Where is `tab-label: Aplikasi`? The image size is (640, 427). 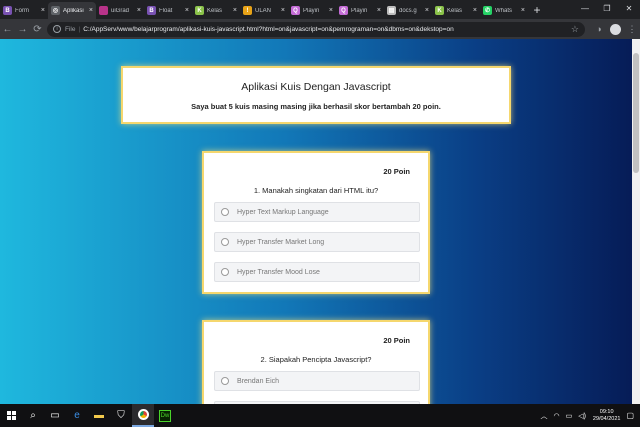
tab-label: Aplikasi is located at coordinates (73, 10).